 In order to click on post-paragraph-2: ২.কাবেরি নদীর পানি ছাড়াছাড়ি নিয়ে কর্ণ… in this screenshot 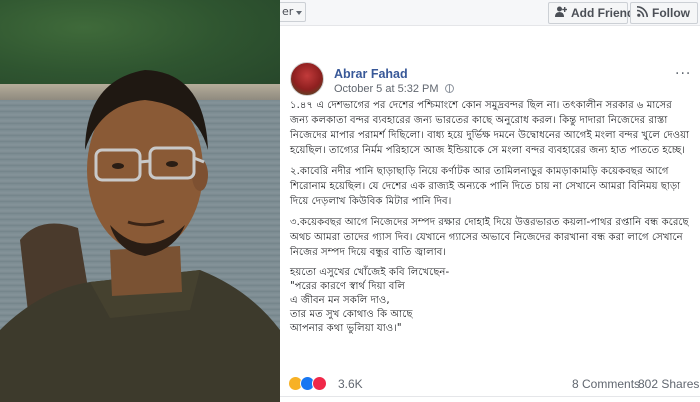, I will do `click(485, 186)`.